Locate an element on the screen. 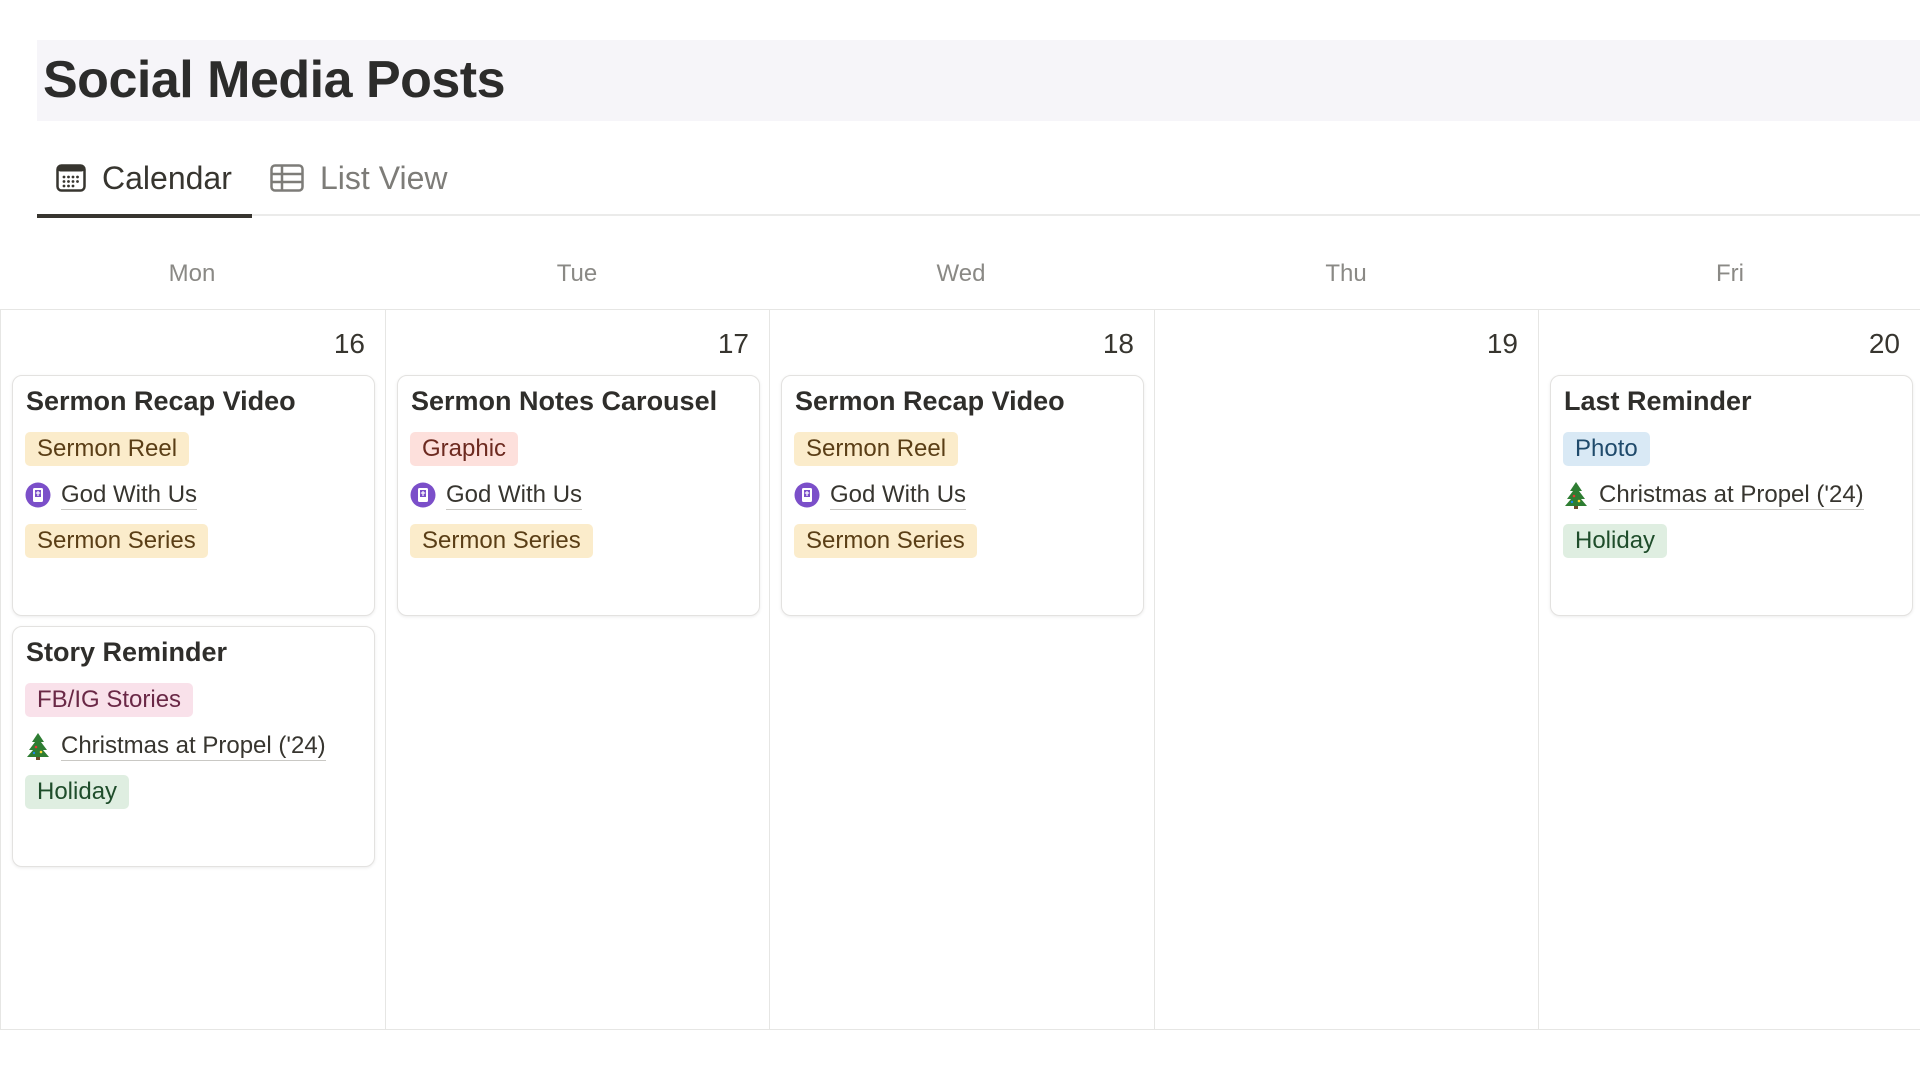 This screenshot has width=1920, height=1080. weekday-tue: Tue is located at coordinates (577, 273).